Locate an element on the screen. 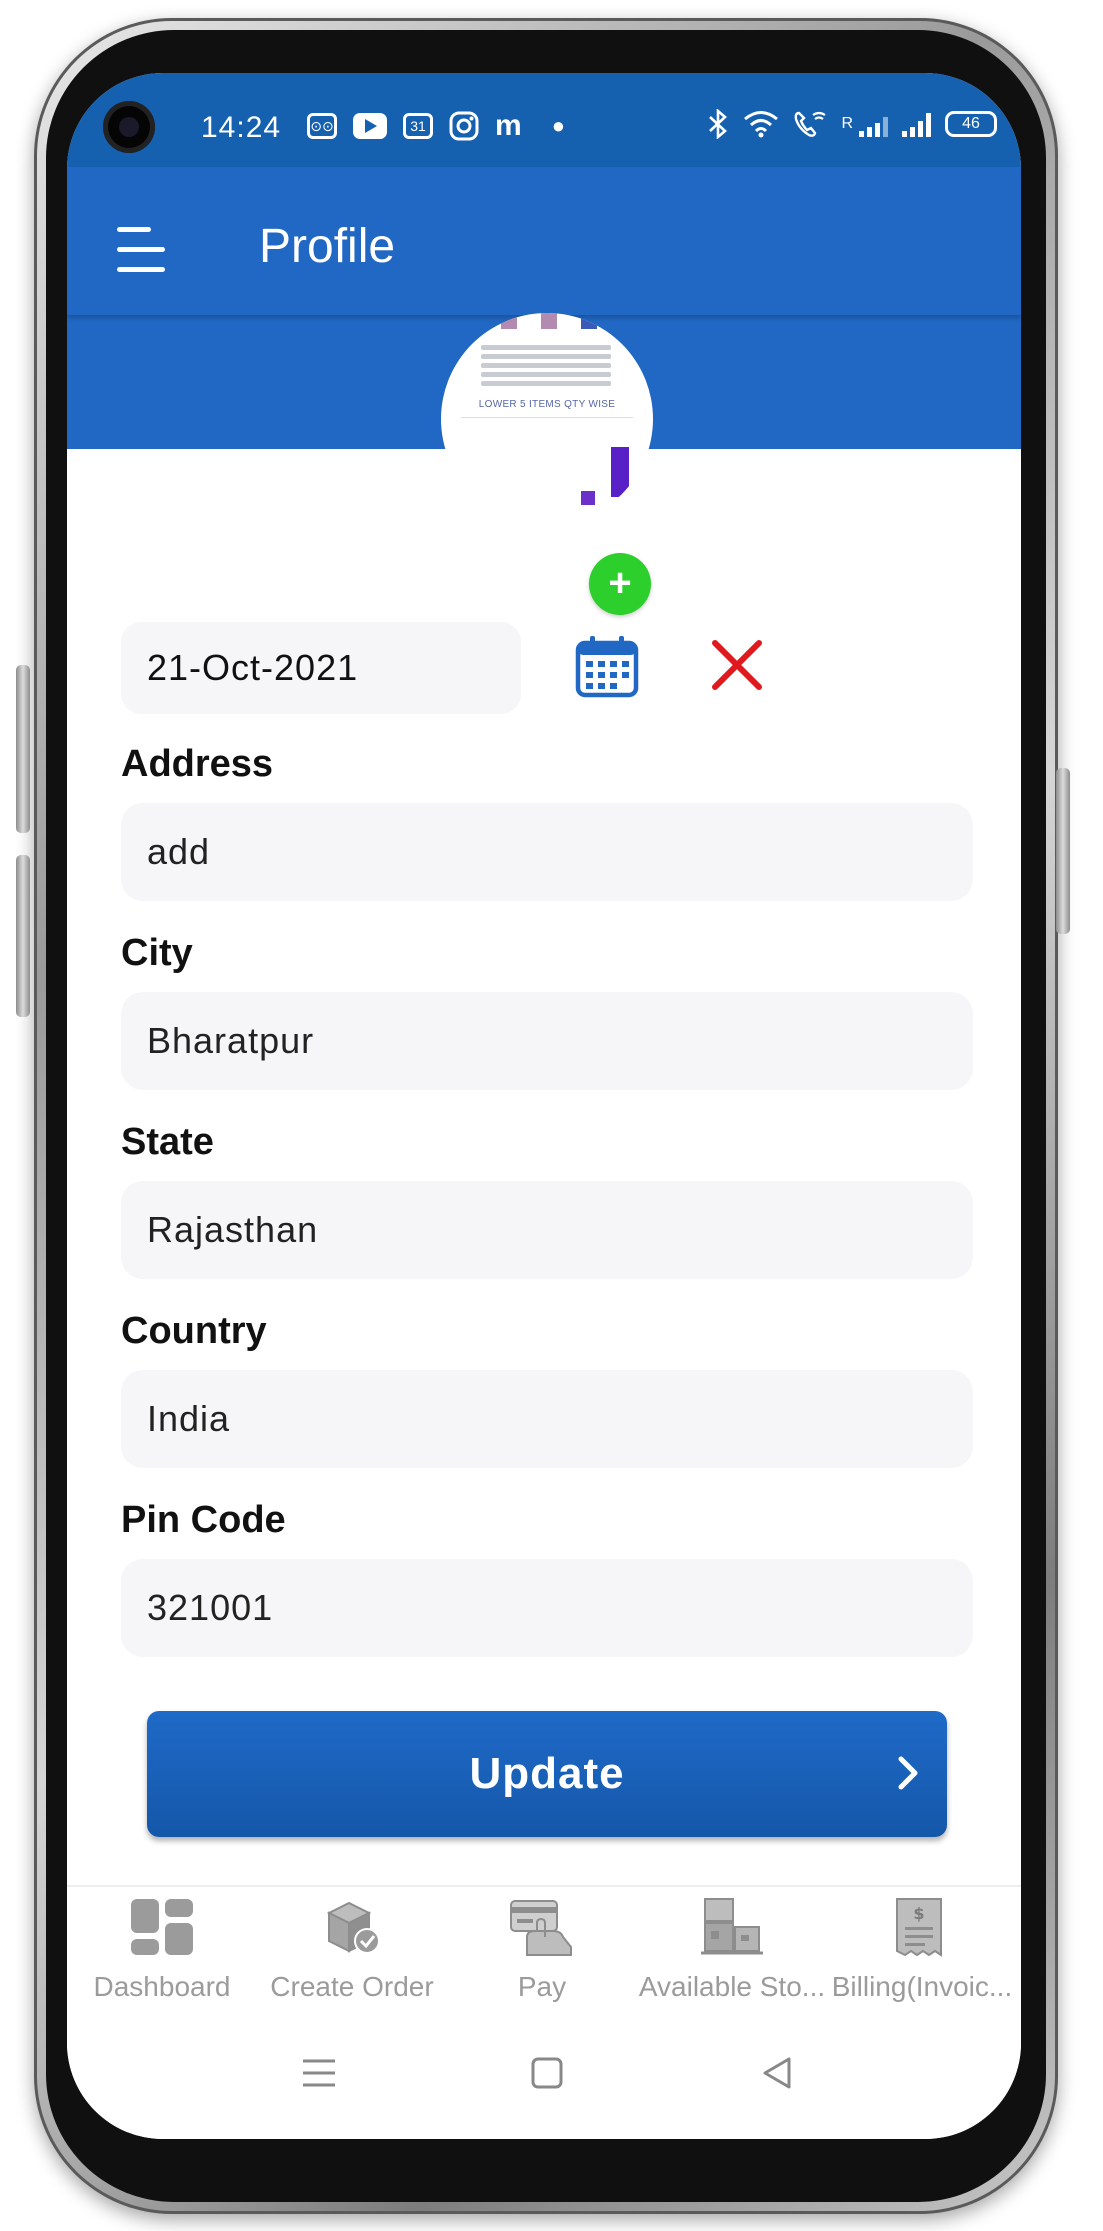 The image size is (1103, 2231). avatar-chart-thumbnail is located at coordinates (556, 322).